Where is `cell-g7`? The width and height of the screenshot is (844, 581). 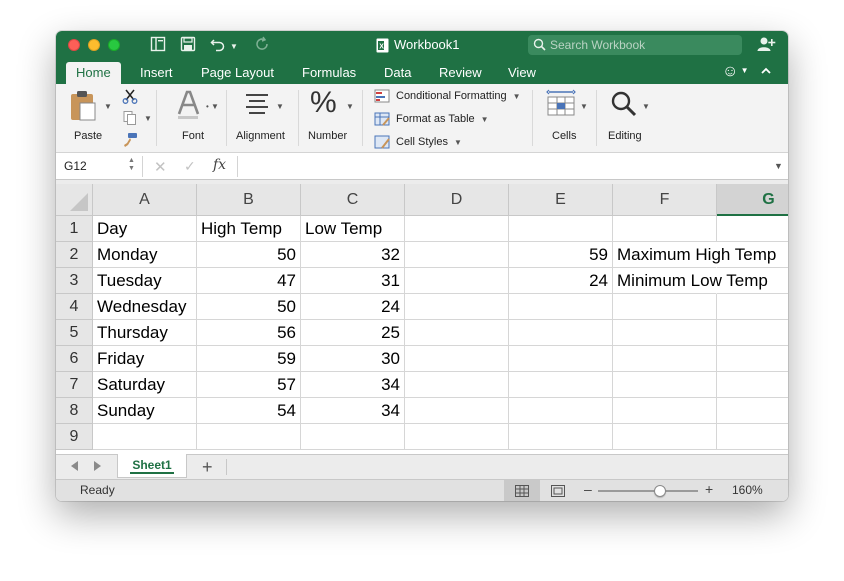
cell-g7 is located at coordinates (752, 385).